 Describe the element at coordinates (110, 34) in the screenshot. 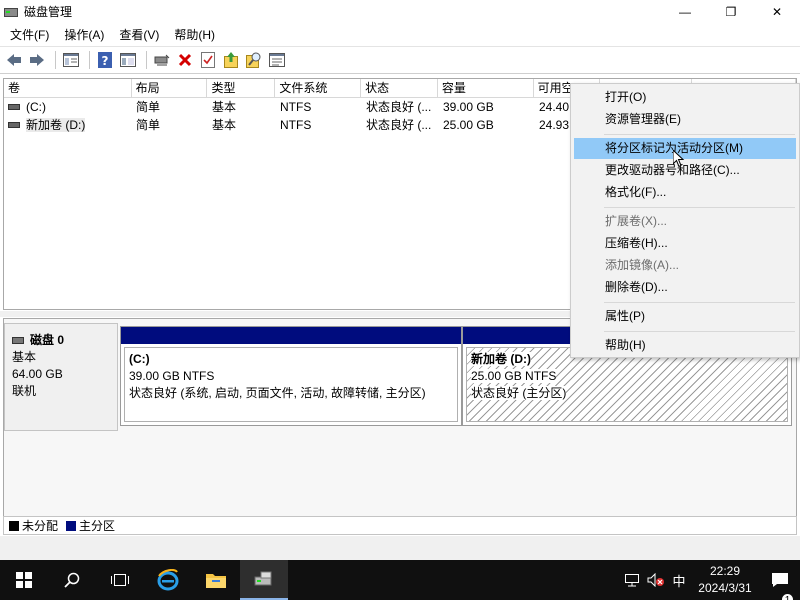

I see `menu-bar: 文件(F) 操作(A) 查看(V) 帮助(H)` at that location.